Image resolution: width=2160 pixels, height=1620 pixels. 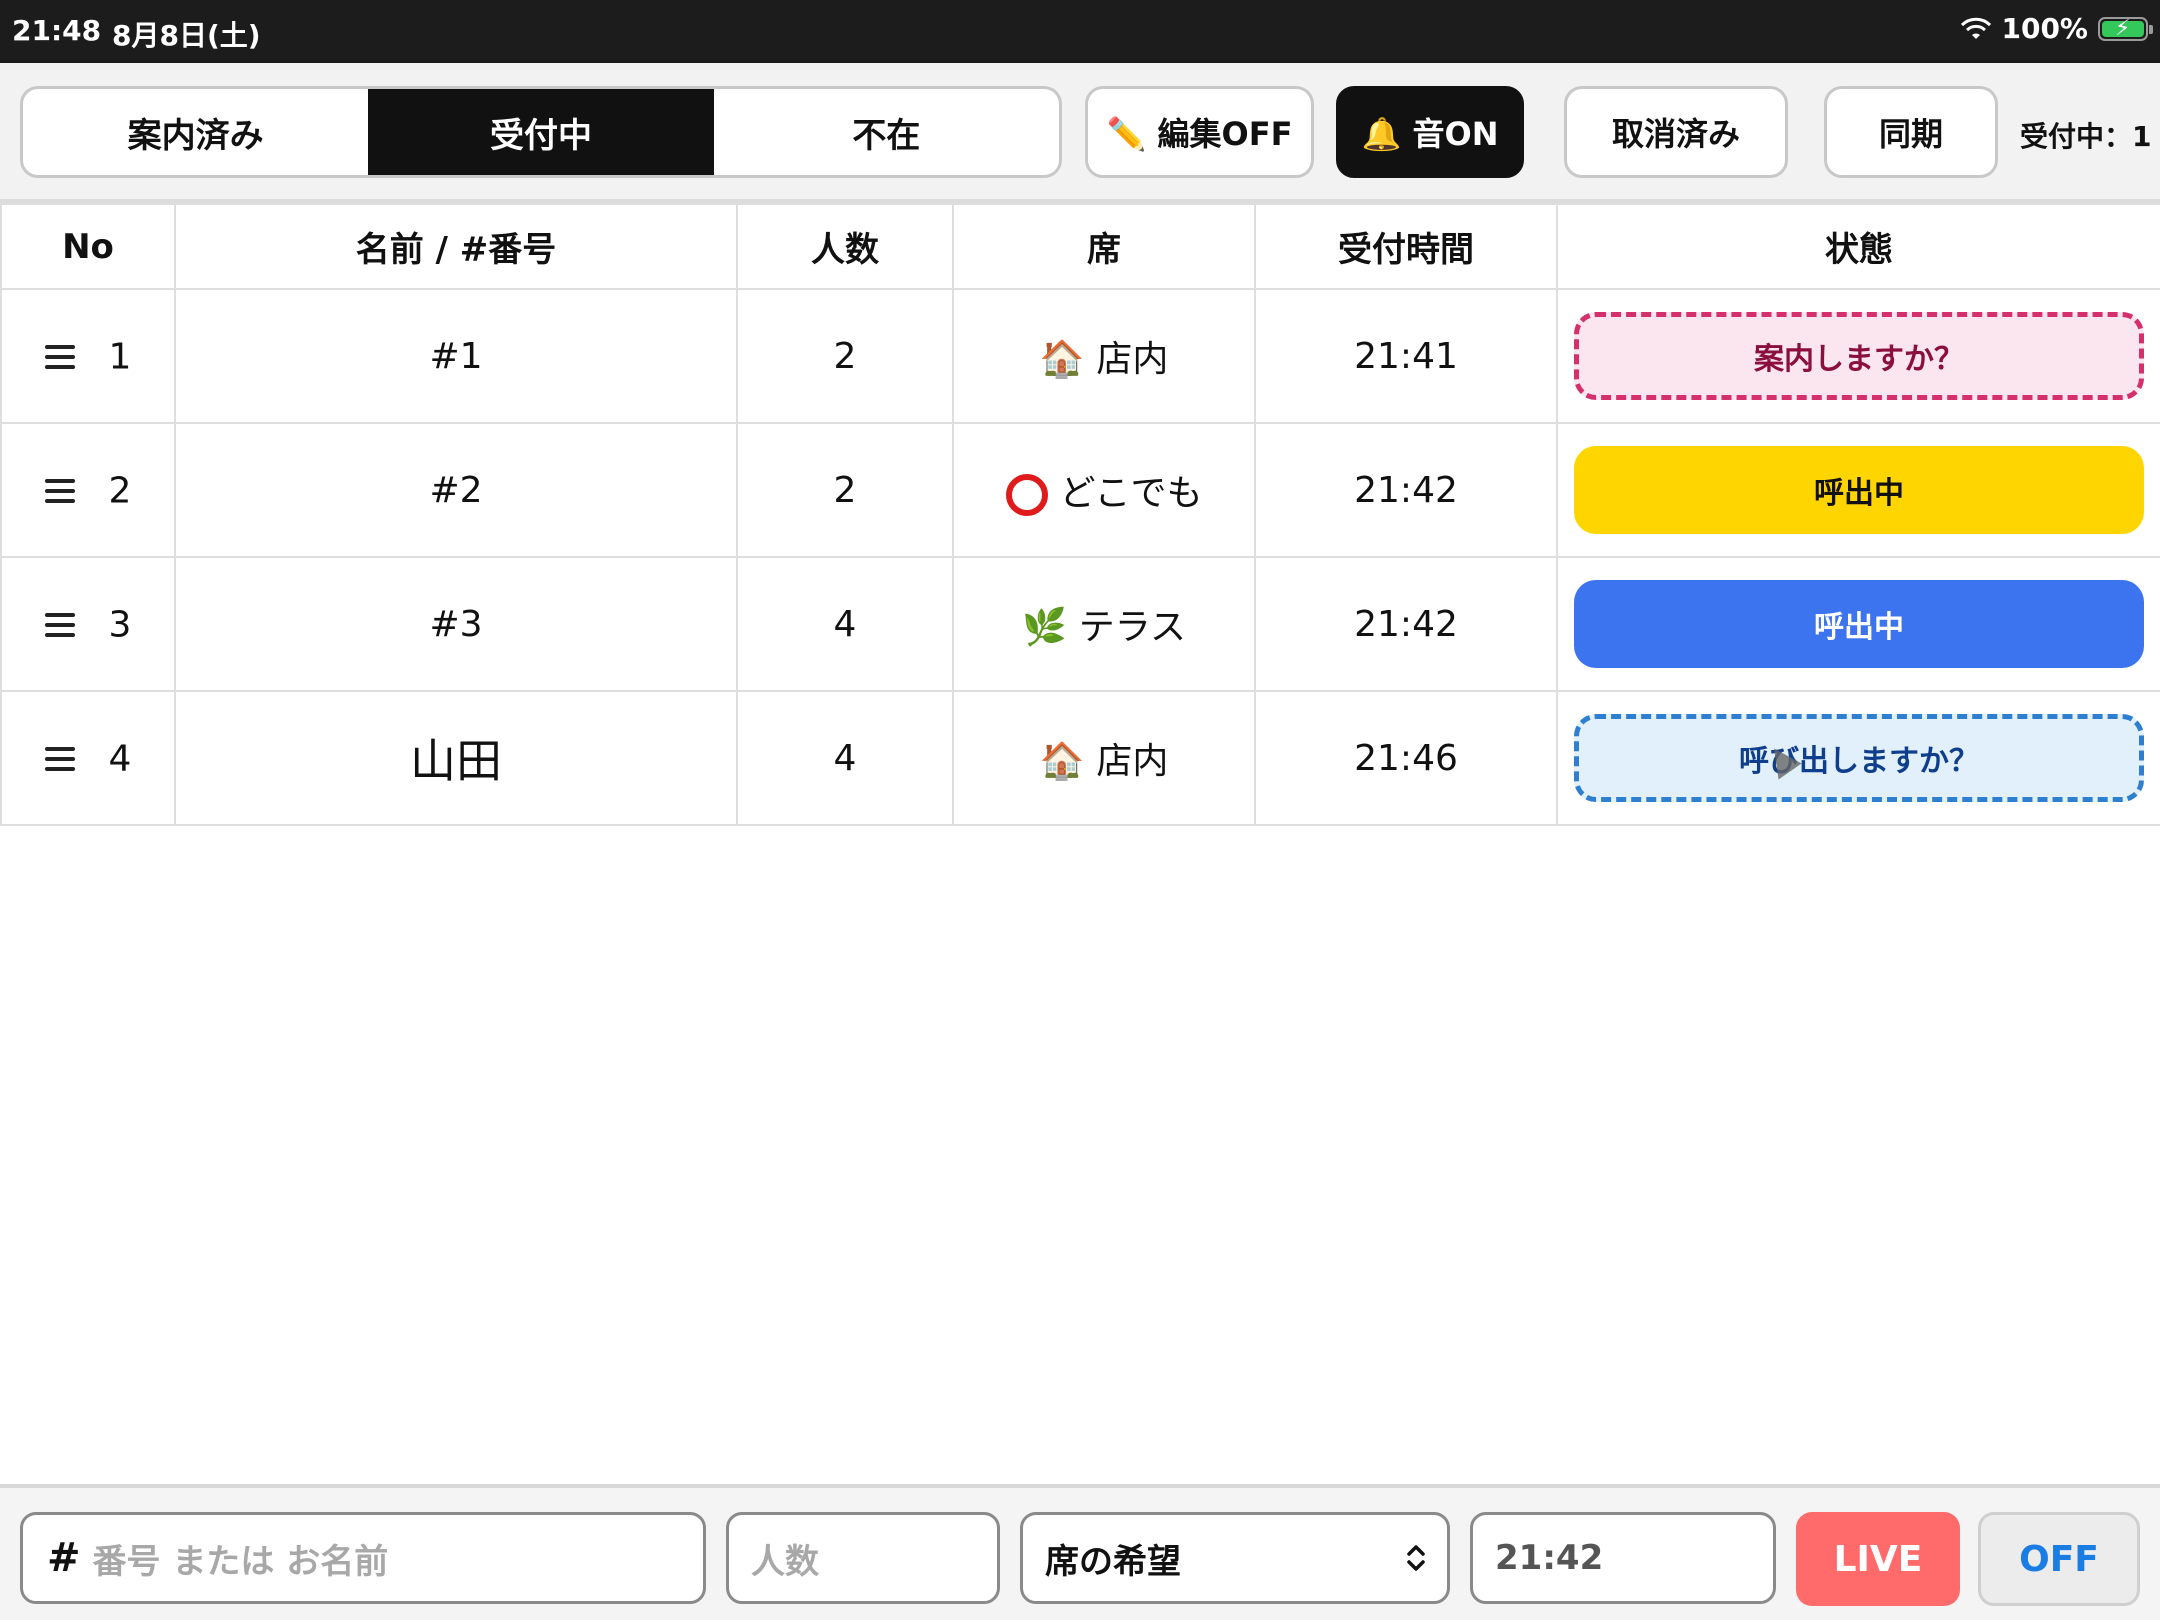 What do you see at coordinates (1044, 627) in the screenshot?
I see `herb-icon: 🌿` at bounding box center [1044, 627].